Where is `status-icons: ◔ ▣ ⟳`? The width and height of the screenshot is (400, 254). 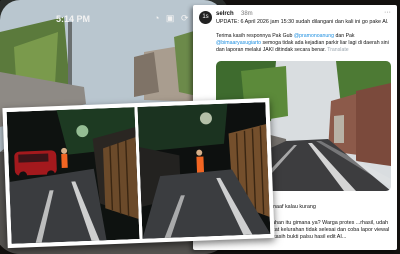 status-icons: ◔ ▣ ⟳ is located at coordinates (172, 18).